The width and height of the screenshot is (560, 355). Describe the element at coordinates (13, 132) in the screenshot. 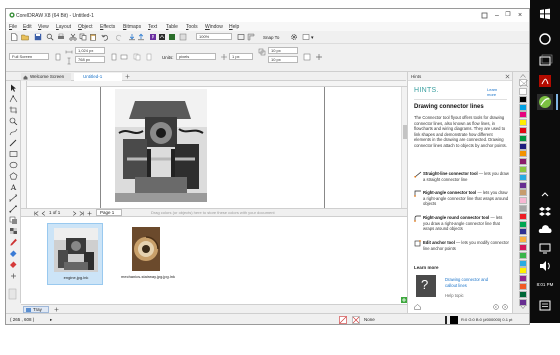

I see `freehand-tool-icon` at that location.